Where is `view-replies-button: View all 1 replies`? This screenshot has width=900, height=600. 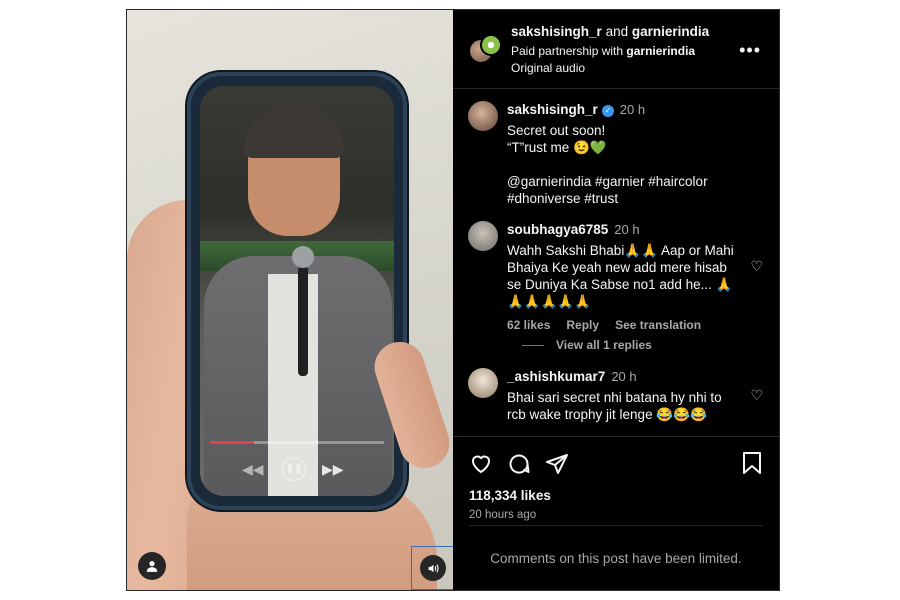 view-replies-button: View all 1 replies is located at coordinates (643, 345).